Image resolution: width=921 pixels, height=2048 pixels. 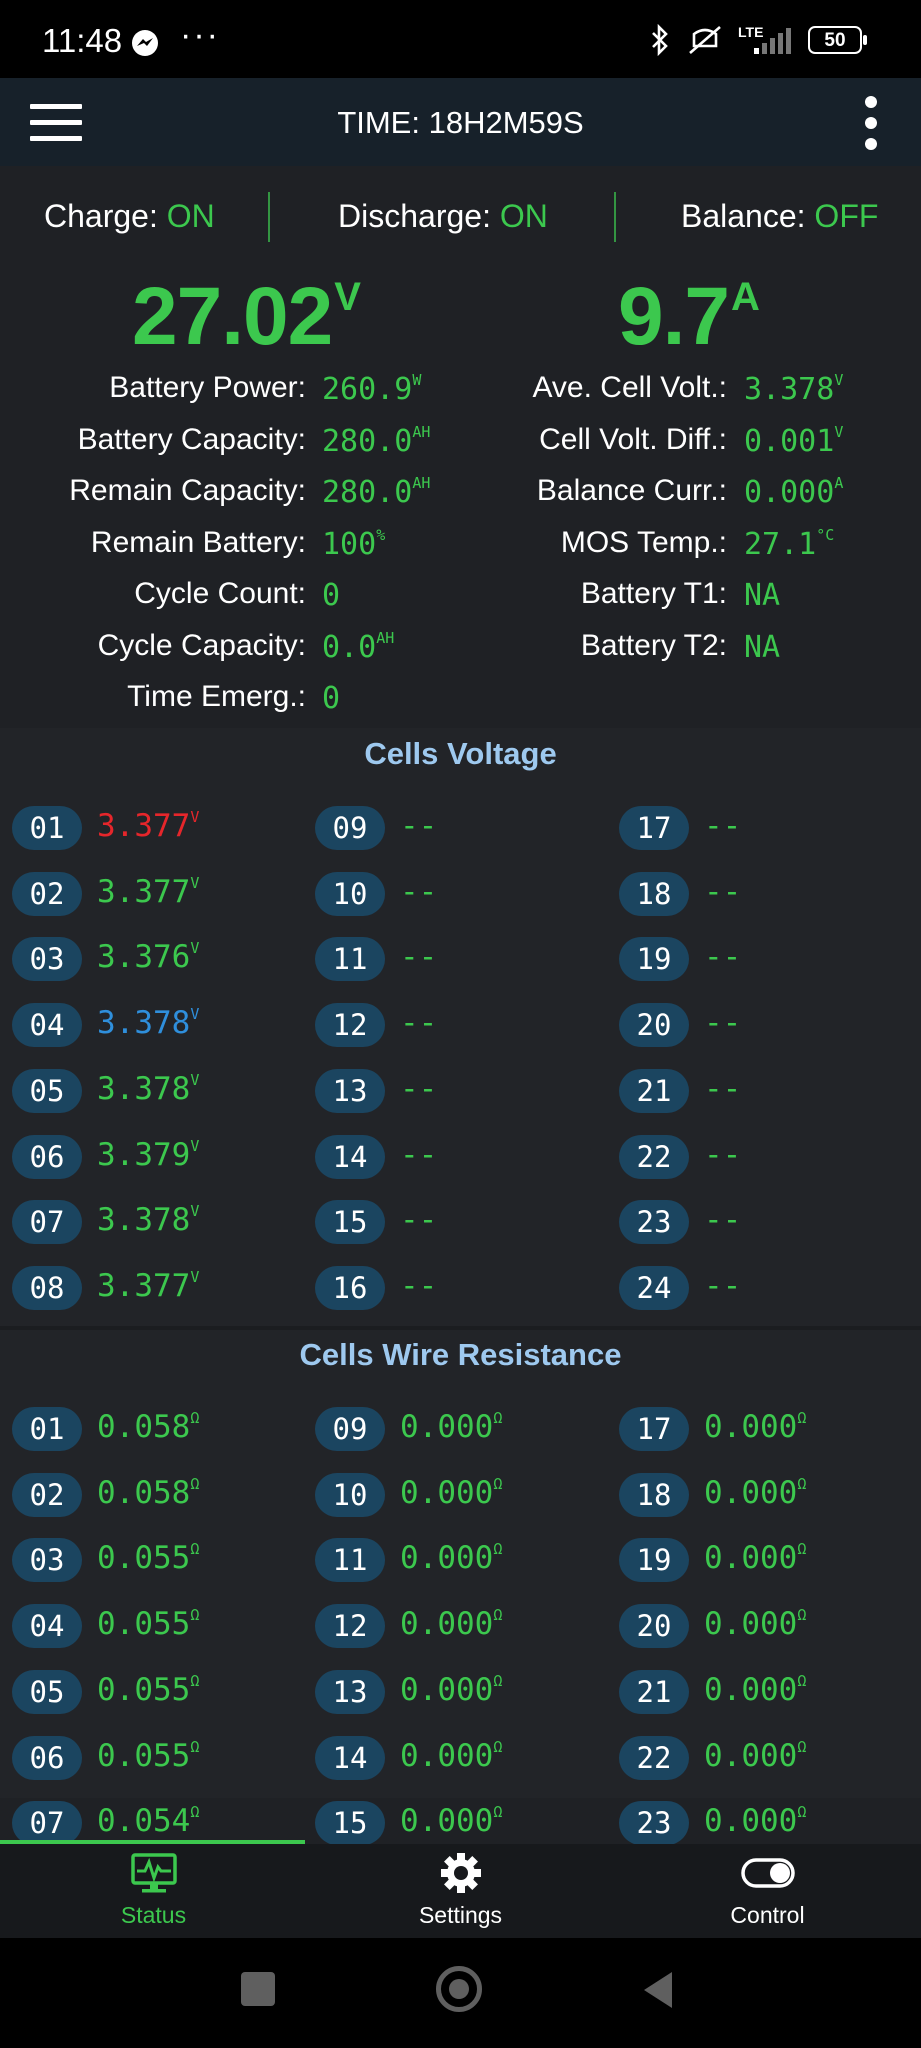 I want to click on cell-number: 3.378, so click(x=144, y=1023).